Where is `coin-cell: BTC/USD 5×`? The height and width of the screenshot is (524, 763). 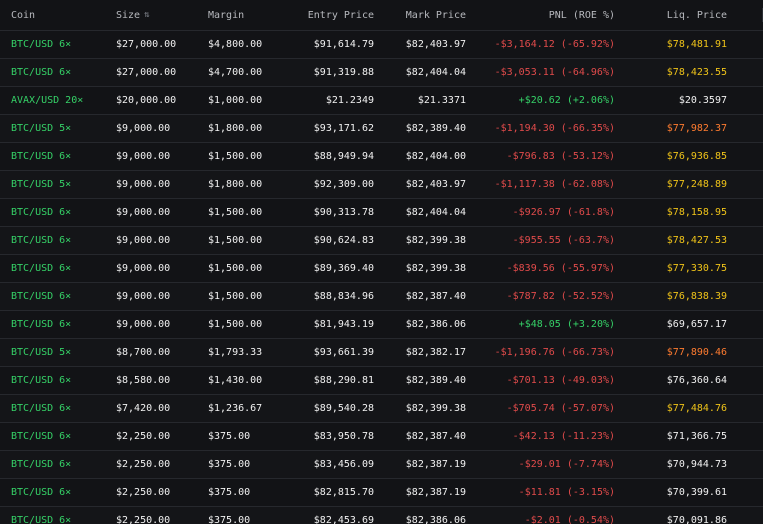 coin-cell: BTC/USD 5× is located at coordinates (41, 352).